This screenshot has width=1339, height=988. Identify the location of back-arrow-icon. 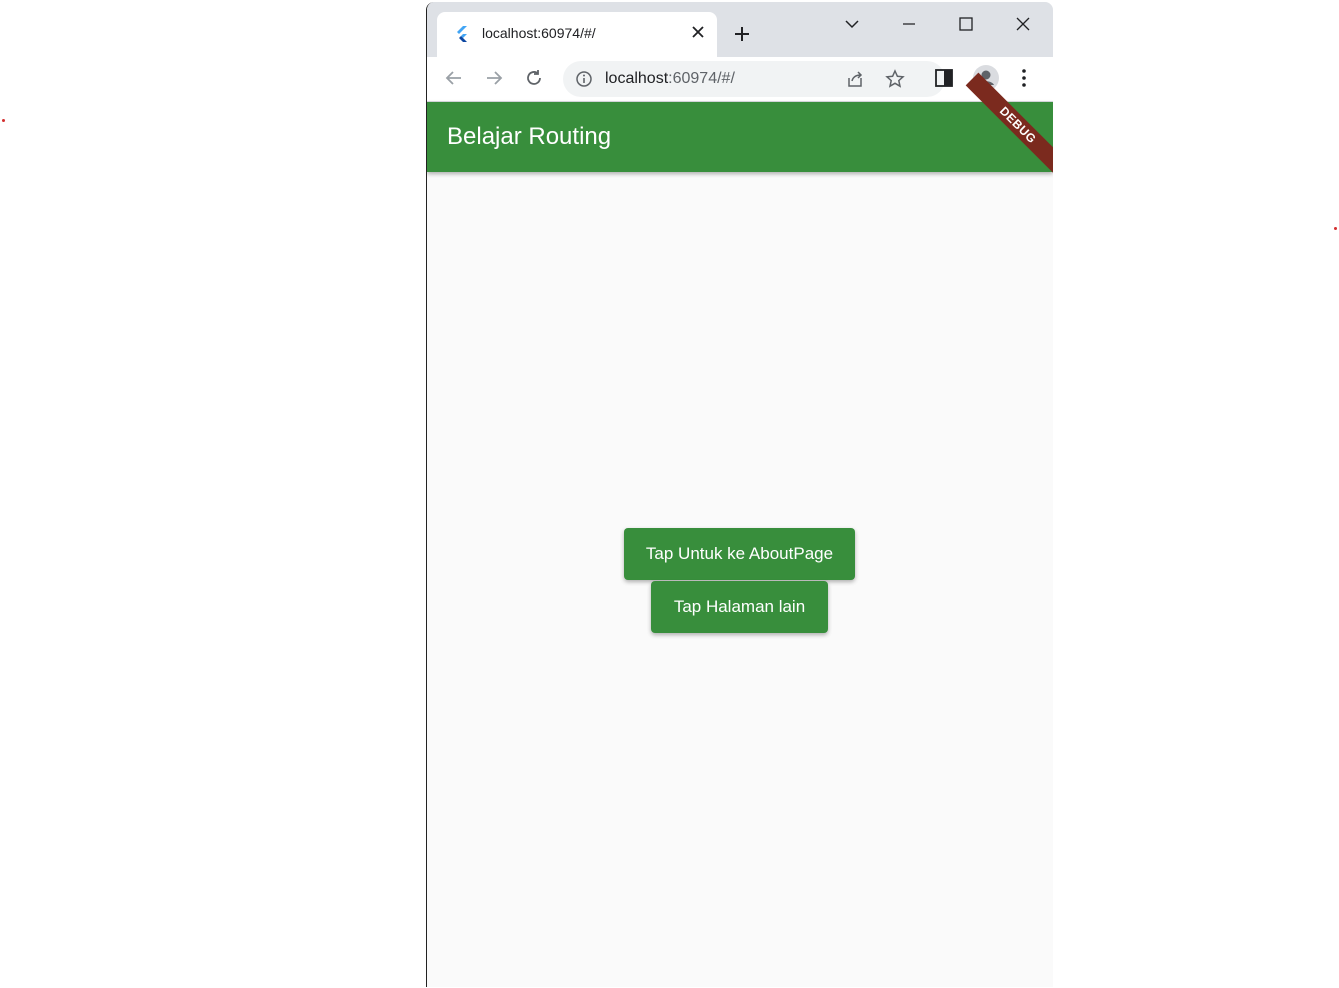
(454, 78).